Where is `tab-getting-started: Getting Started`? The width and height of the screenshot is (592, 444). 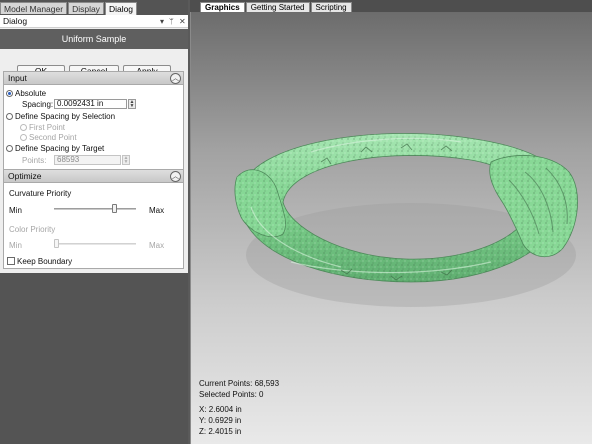
tab-getting-started: Getting Started is located at coordinates (277, 7).